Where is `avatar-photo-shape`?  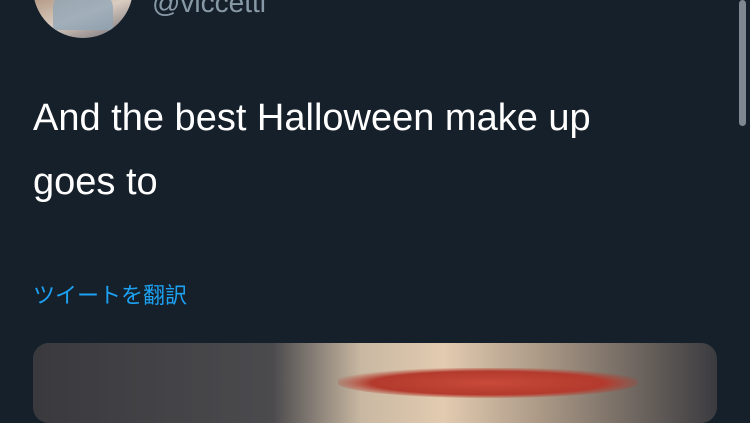 avatar-photo-shape is located at coordinates (83, 15).